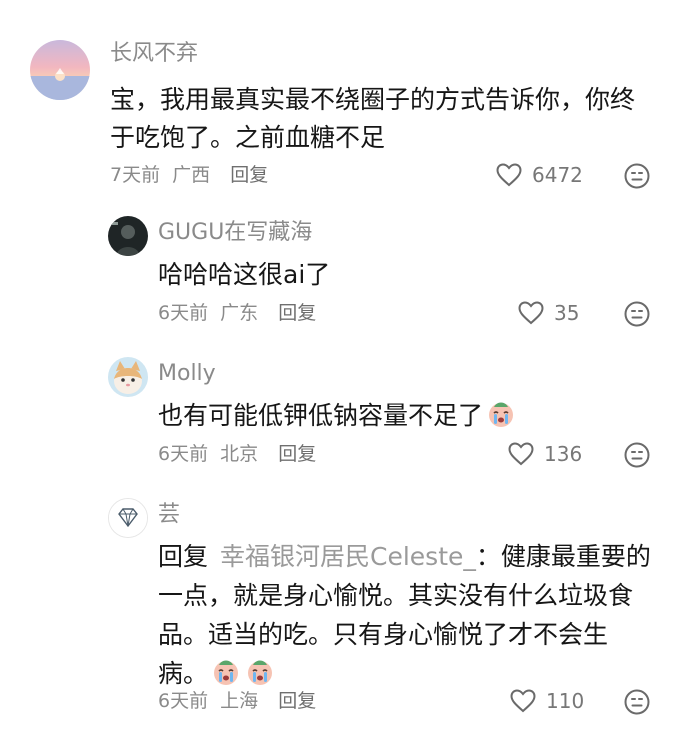 The width and height of the screenshot is (690, 735). What do you see at coordinates (183, 556) in the screenshot?
I see `reply-prefix: 回复` at bounding box center [183, 556].